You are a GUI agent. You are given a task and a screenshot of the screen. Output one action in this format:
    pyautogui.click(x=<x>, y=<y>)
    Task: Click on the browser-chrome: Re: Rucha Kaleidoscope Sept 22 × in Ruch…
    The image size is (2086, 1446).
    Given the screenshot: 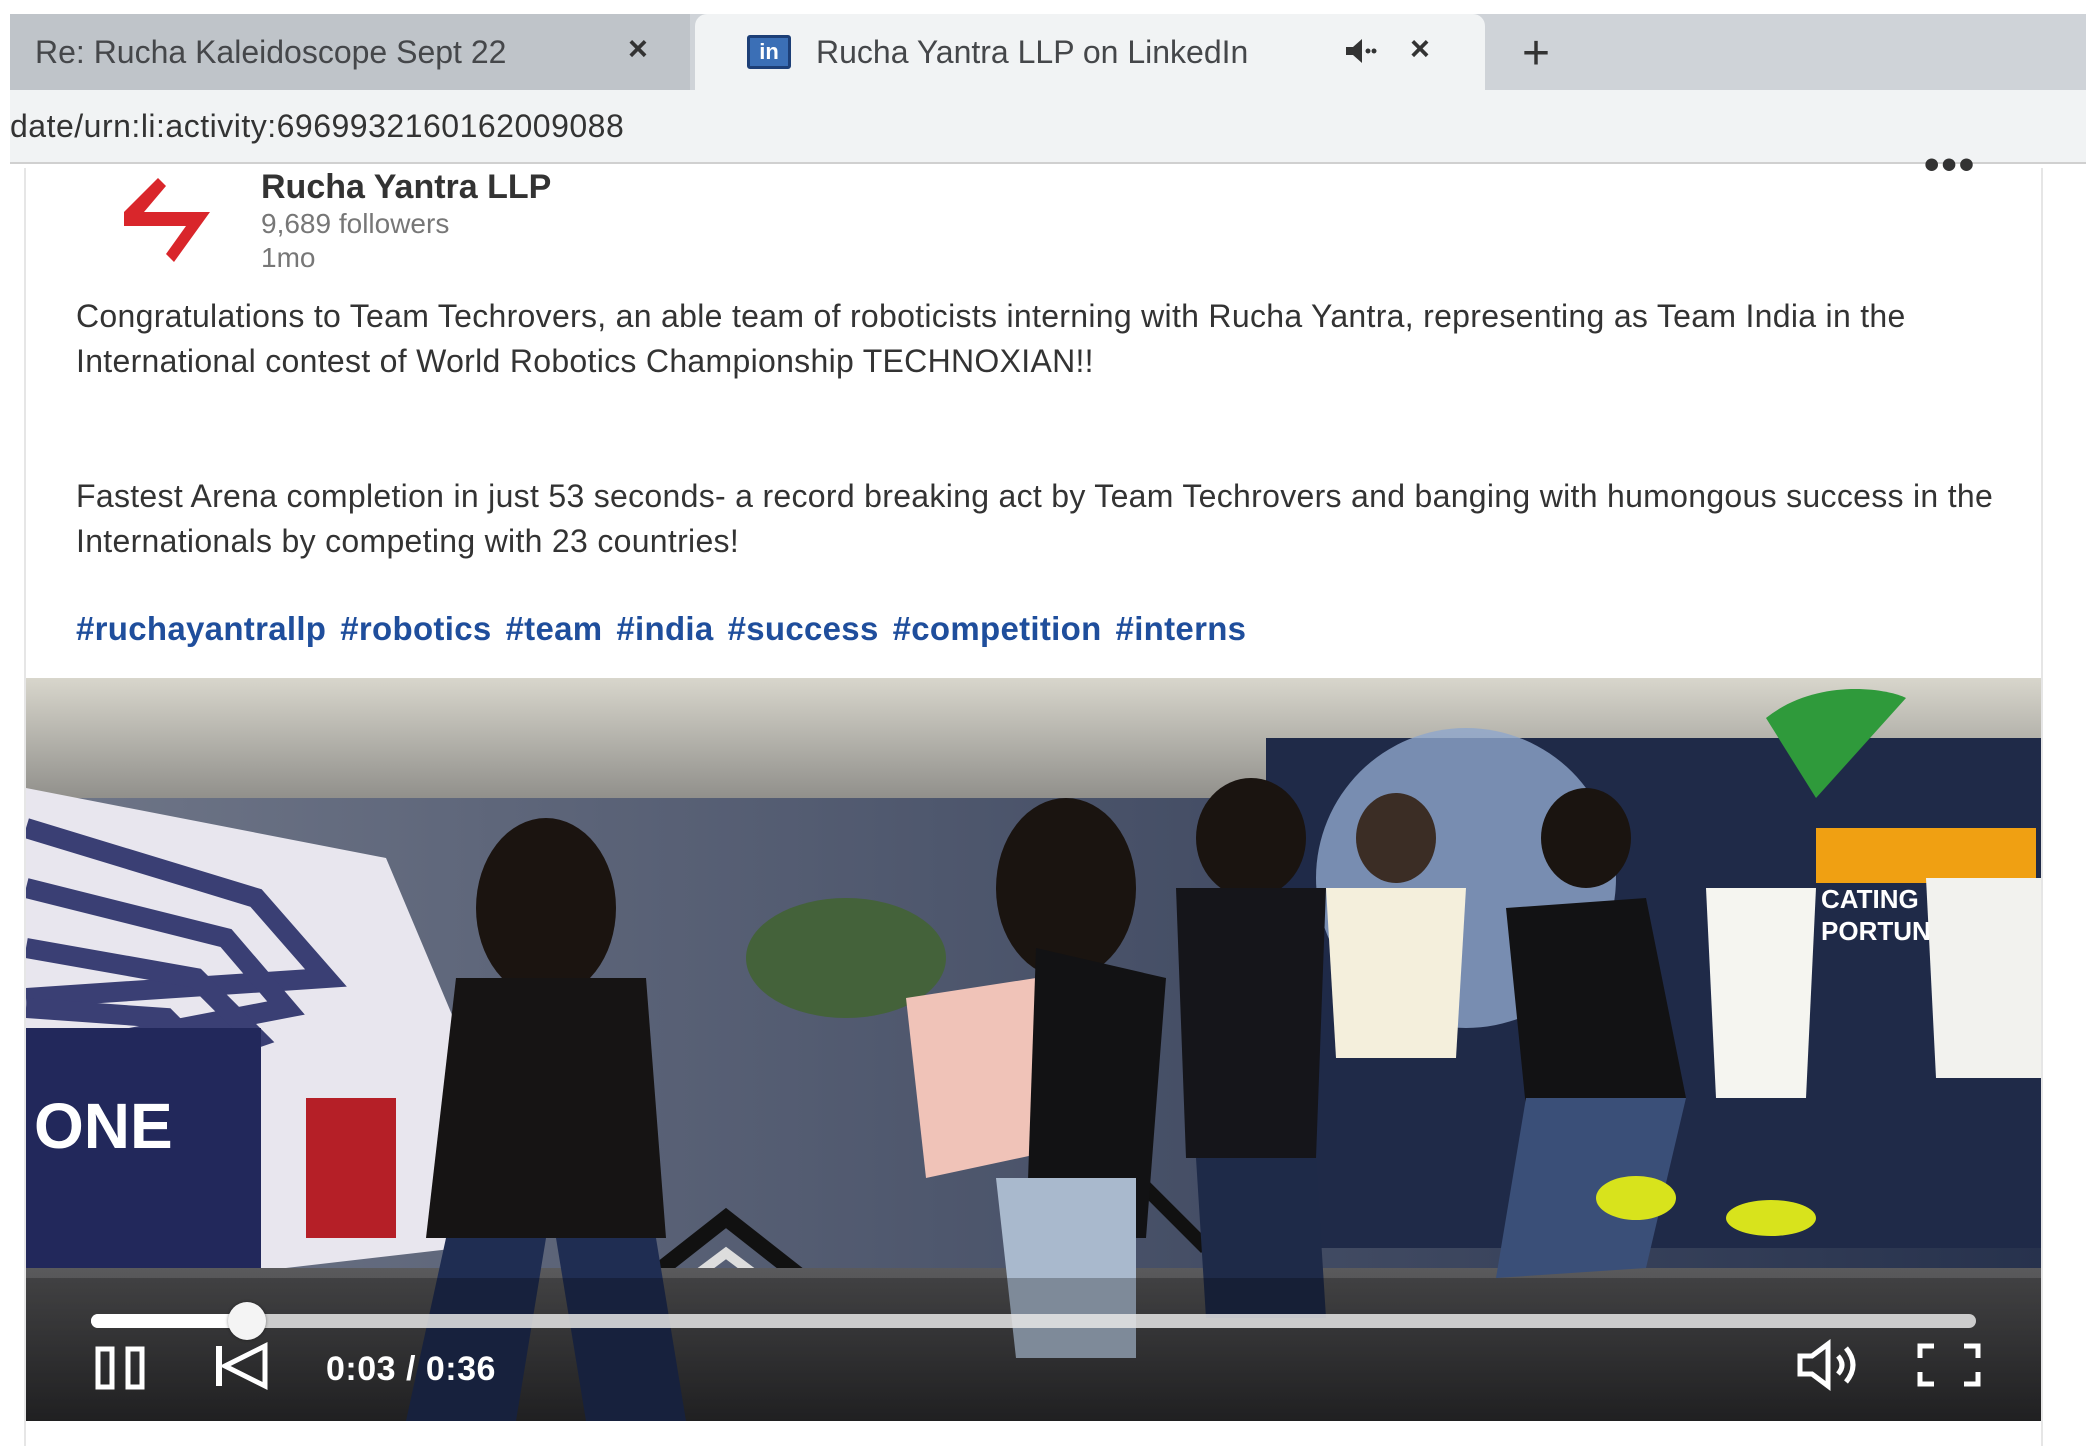 What is the action you would take?
    pyautogui.click(x=1043, y=85)
    